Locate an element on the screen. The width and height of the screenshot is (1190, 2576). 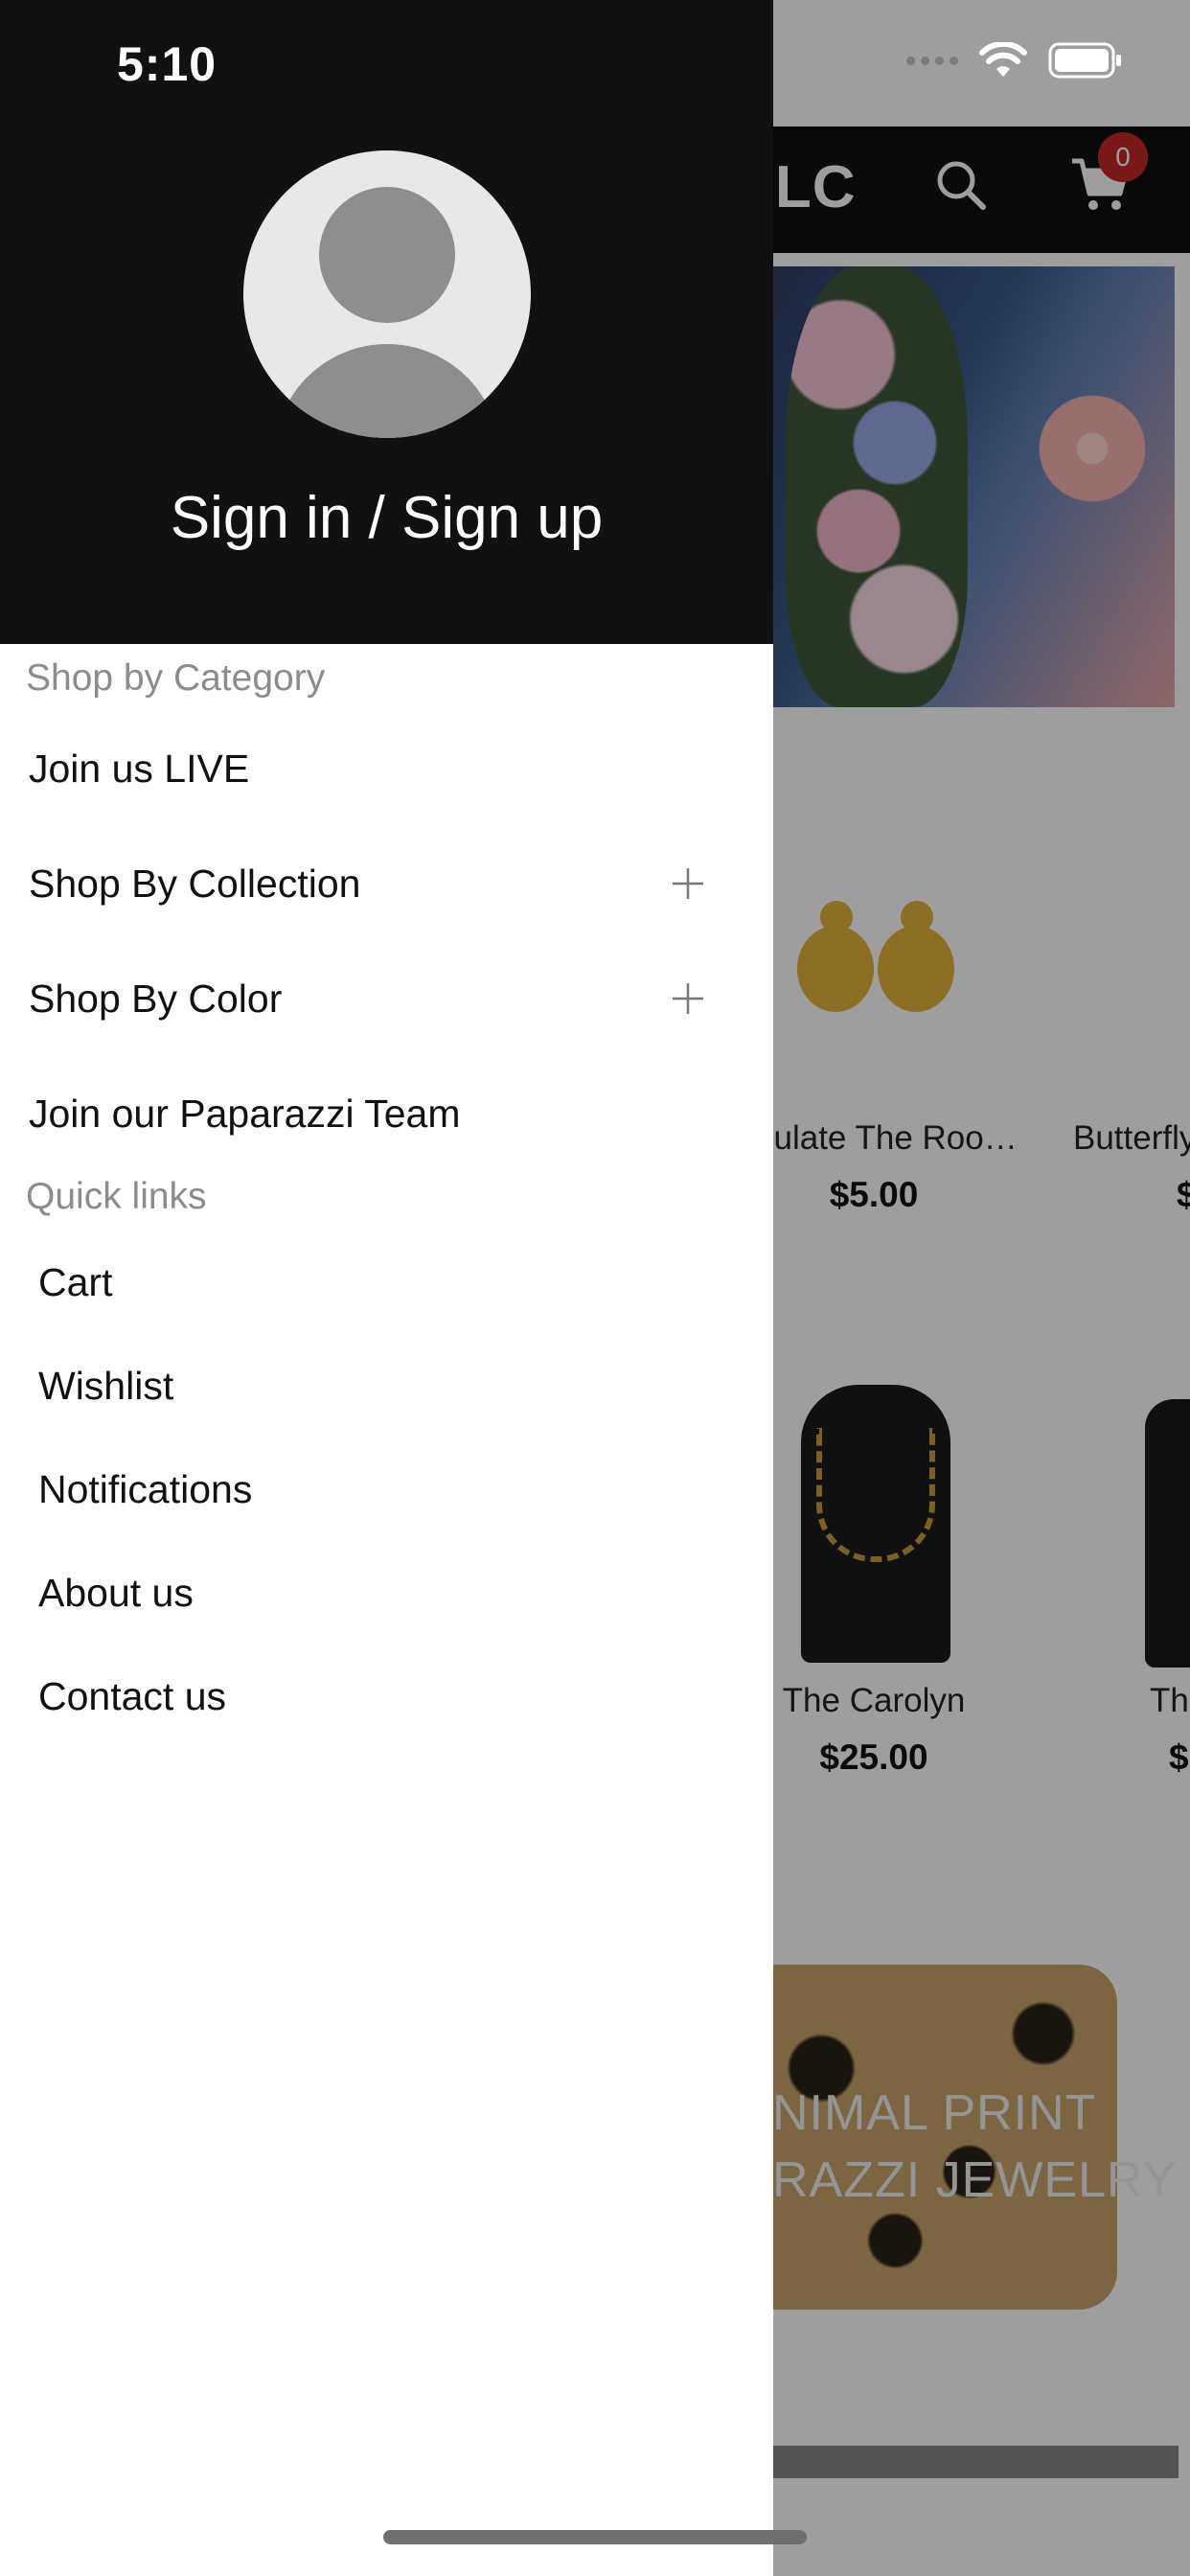
cellular-signal-icon is located at coordinates (932, 60).